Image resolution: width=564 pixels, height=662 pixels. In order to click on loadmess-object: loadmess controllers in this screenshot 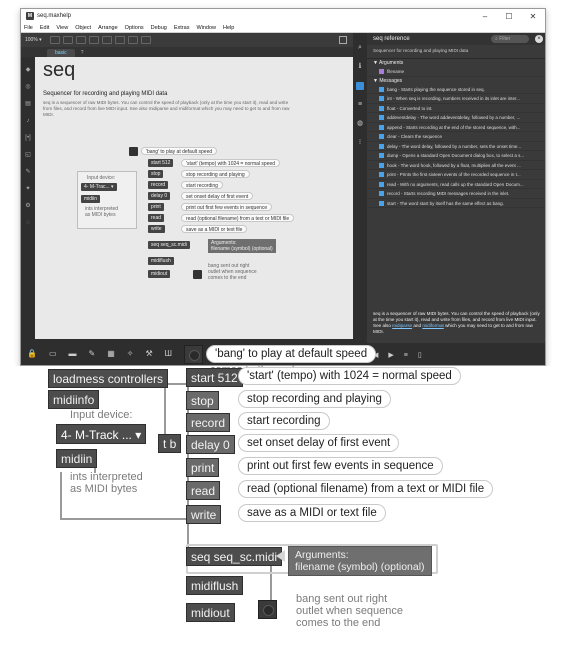, I will do `click(108, 378)`.